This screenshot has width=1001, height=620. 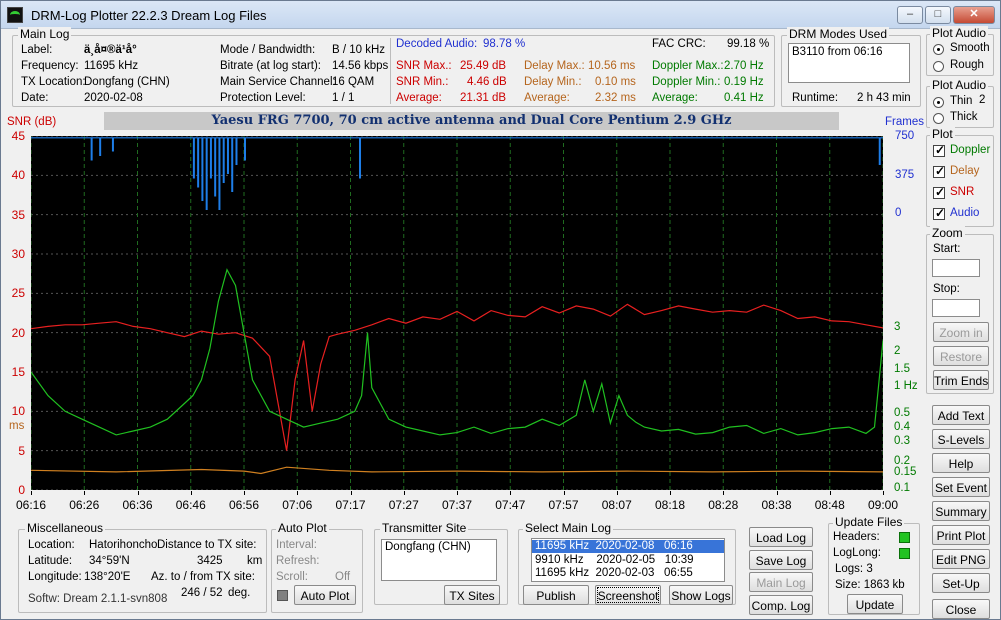 What do you see at coordinates (838, 34) in the screenshot?
I see `drm-modes-legend: DRM Modes Used` at bounding box center [838, 34].